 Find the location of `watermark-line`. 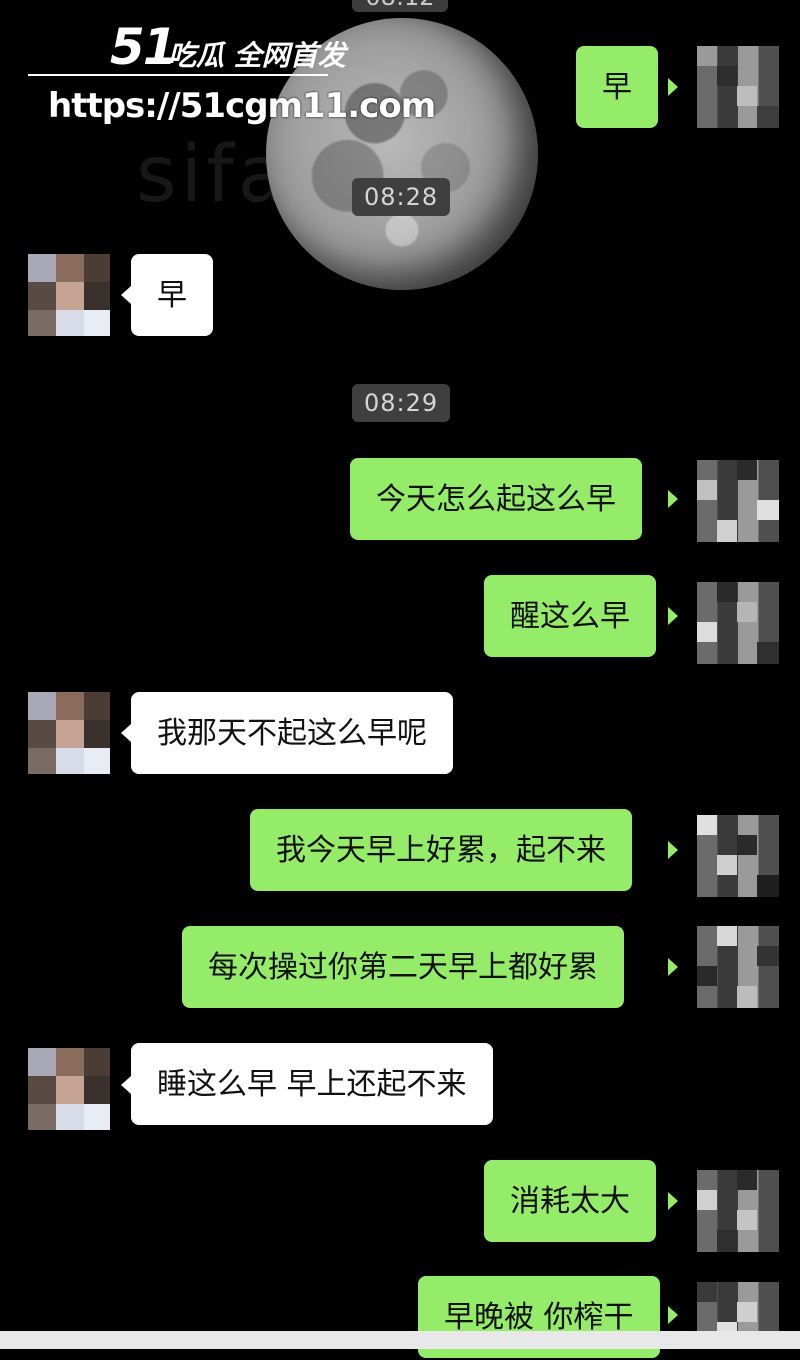

watermark-line is located at coordinates (178, 75).